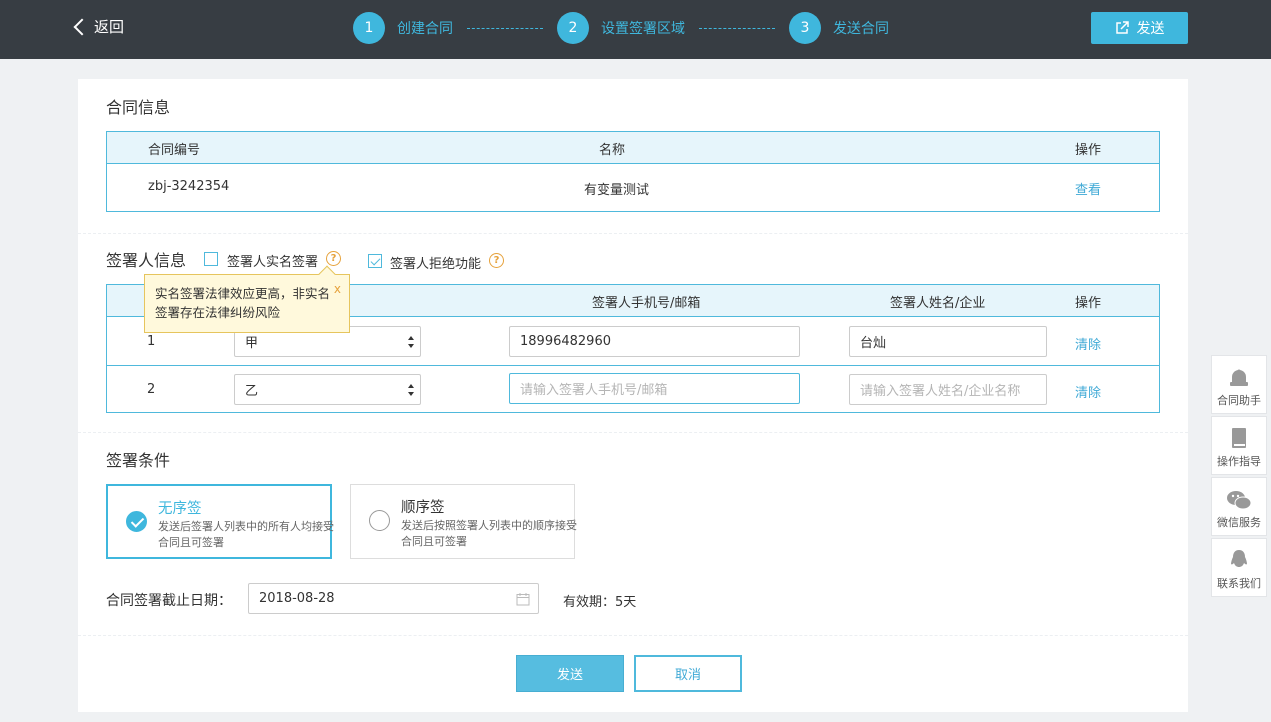  Describe the element at coordinates (633, 365) in the screenshot. I see `row-divider` at that location.